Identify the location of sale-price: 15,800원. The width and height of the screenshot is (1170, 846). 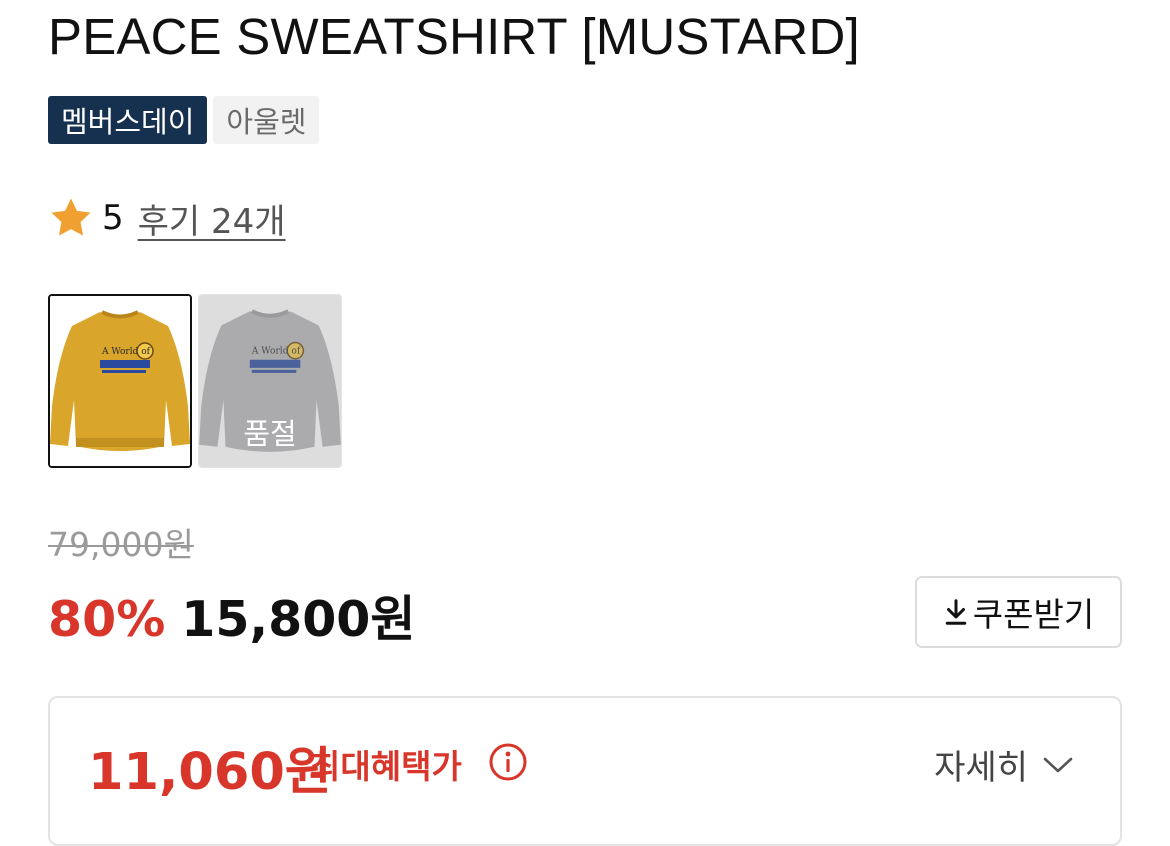
(298, 619).